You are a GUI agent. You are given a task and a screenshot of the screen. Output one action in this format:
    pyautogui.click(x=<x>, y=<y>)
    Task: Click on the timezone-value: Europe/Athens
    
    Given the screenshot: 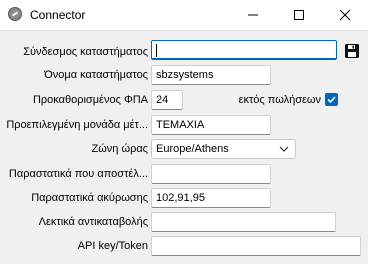 What is the action you would take?
    pyautogui.click(x=192, y=149)
    